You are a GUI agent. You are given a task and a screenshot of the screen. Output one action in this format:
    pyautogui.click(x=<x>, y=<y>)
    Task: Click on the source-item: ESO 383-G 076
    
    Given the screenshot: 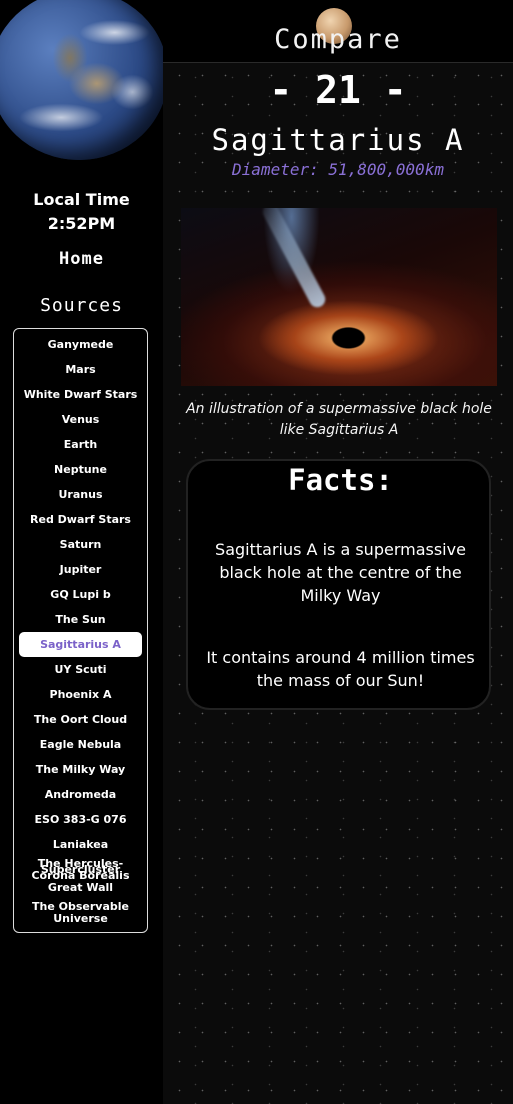 What is the action you would take?
    pyautogui.click(x=80, y=819)
    